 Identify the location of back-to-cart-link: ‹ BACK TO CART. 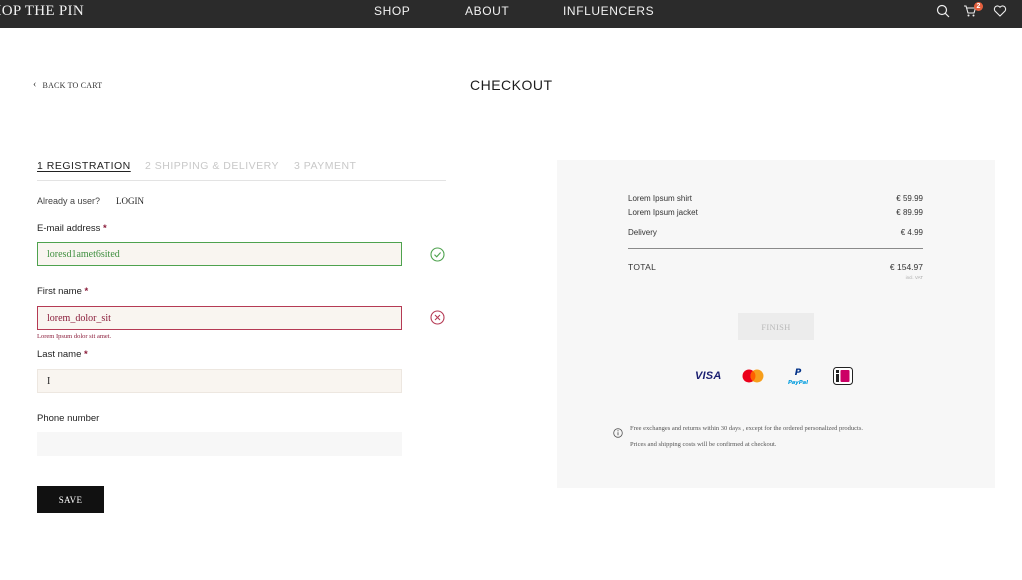
(67, 85).